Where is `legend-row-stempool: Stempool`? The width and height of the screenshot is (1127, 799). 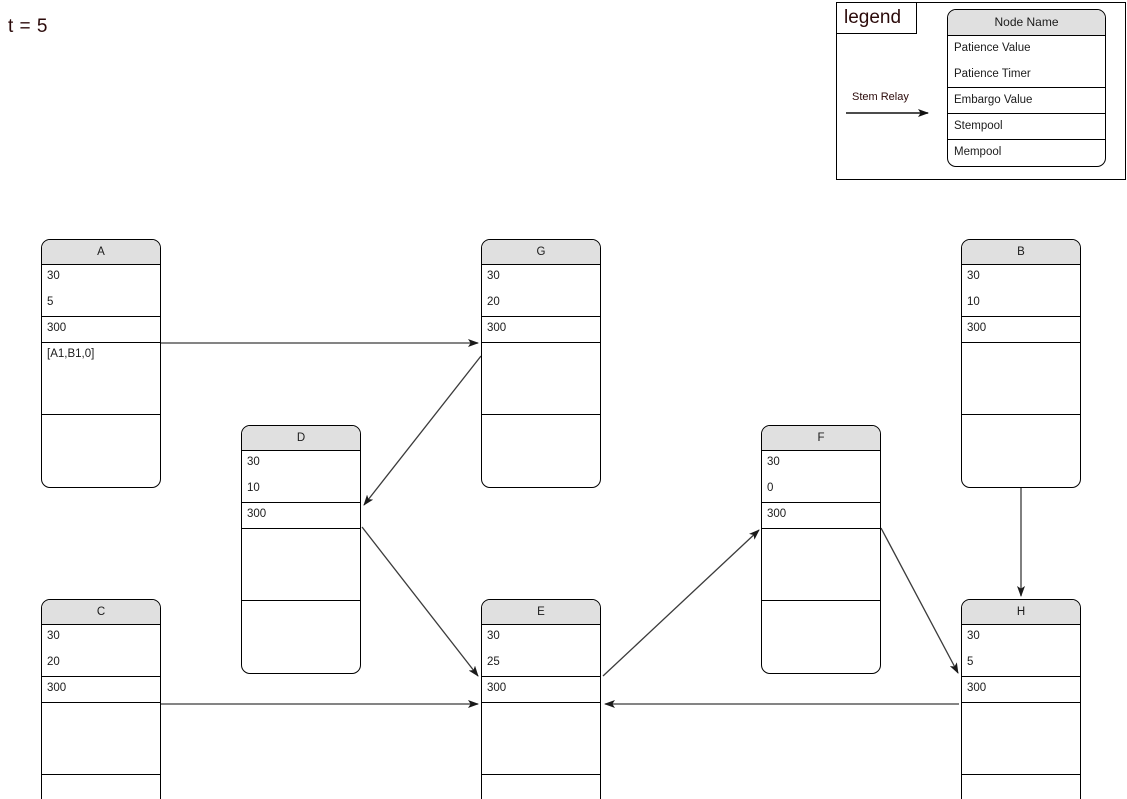
legend-row-stempool: Stempool is located at coordinates (1026, 127).